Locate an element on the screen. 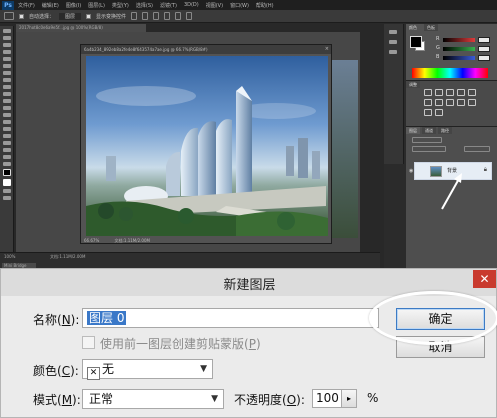 The width and height of the screenshot is (497, 418). bottom-status-bar: 100% 文档:1.11M/2.00M Mini Bridge is located at coordinates (190, 260).